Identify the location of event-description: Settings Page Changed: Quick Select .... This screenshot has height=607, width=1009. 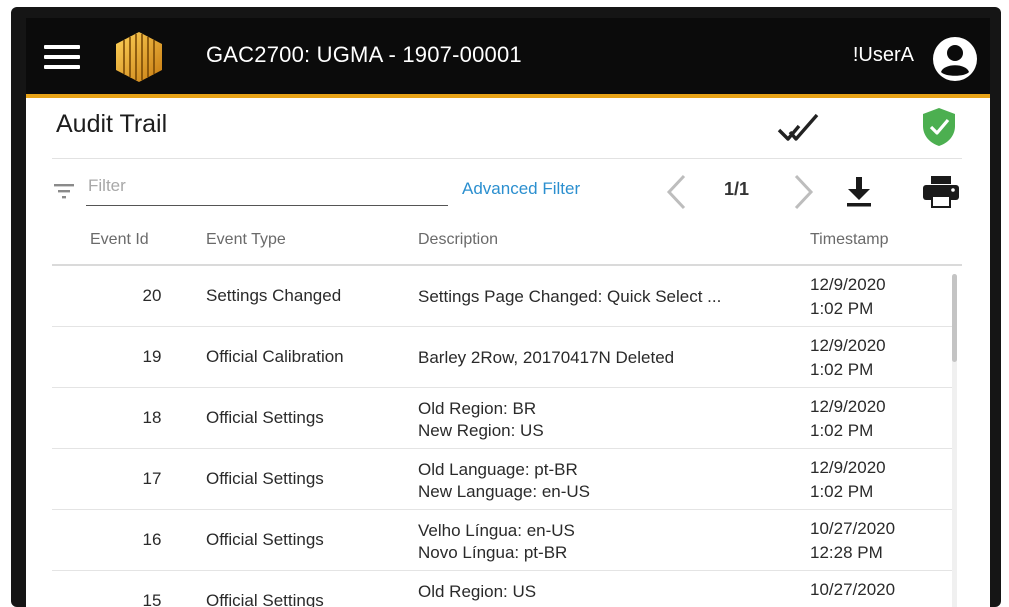
(569, 297).